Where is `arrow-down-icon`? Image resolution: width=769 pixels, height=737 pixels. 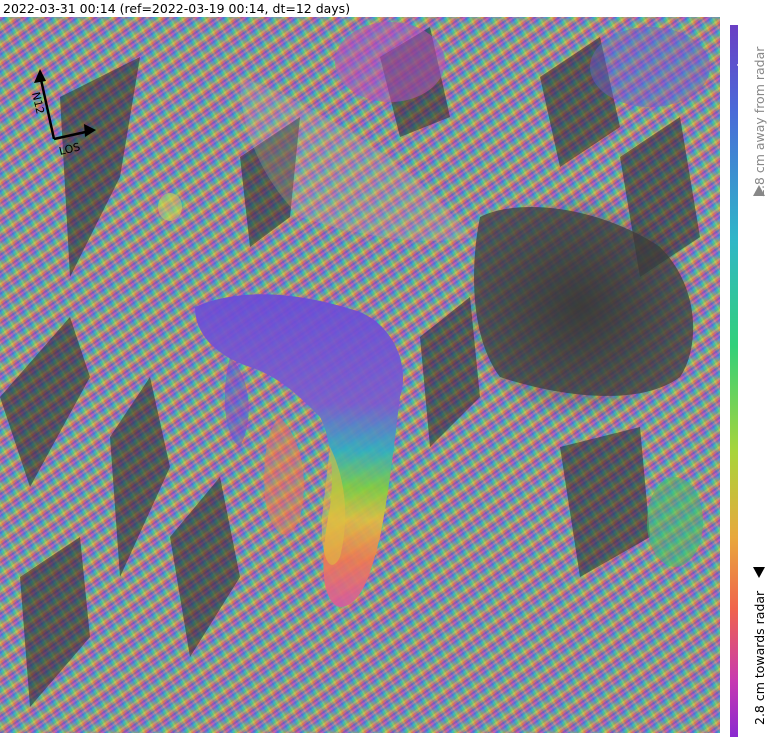
arrow-down-icon is located at coordinates (759, 572).